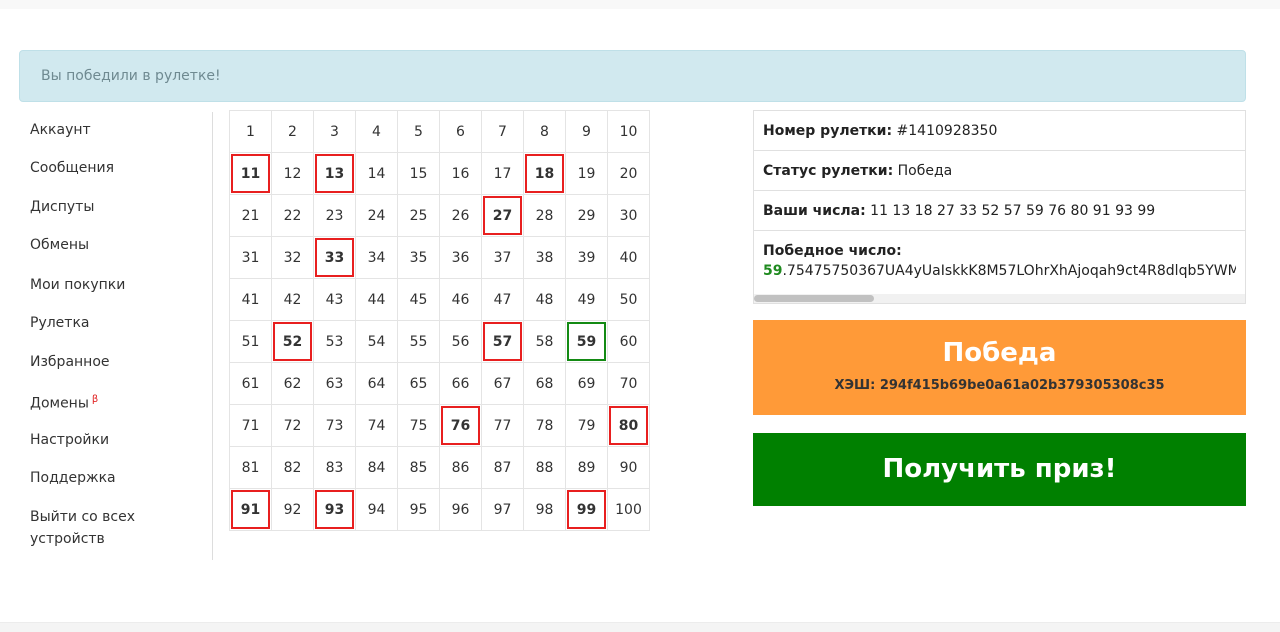  I want to click on roulette-cell-43: 43, so click(335, 300).